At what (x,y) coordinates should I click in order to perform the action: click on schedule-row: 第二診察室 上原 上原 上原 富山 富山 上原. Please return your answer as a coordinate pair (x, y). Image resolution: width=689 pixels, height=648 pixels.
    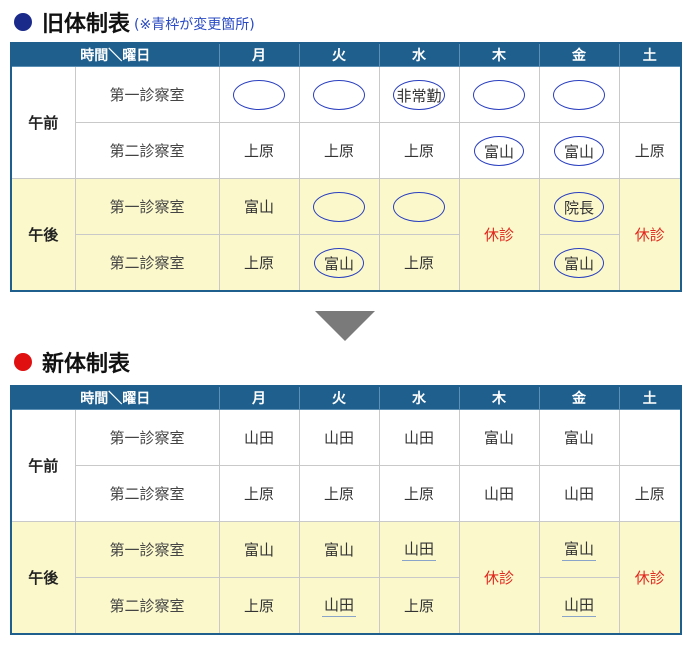
    Looking at the image, I should click on (346, 150).